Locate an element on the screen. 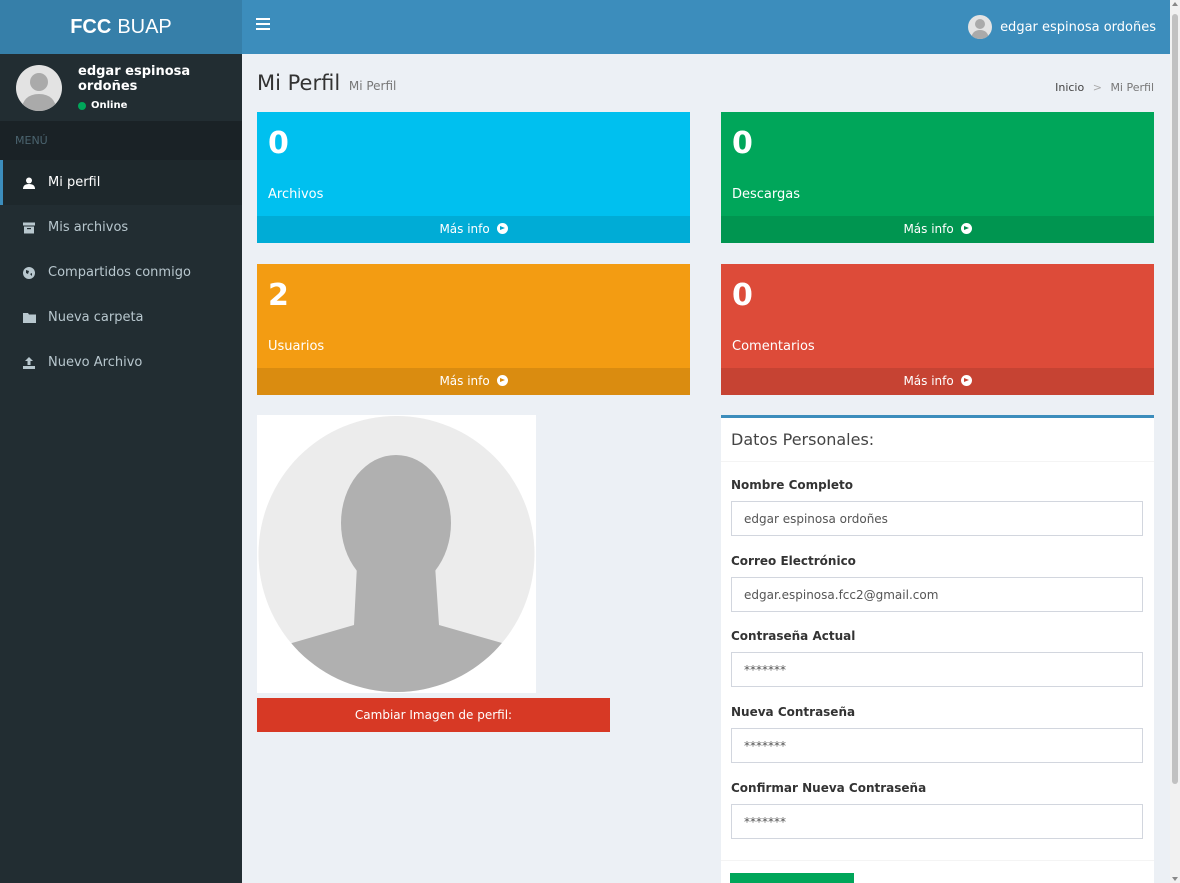 This screenshot has height=883, width=1180. form-group-correo: Correo Electrónico is located at coordinates (937, 583).